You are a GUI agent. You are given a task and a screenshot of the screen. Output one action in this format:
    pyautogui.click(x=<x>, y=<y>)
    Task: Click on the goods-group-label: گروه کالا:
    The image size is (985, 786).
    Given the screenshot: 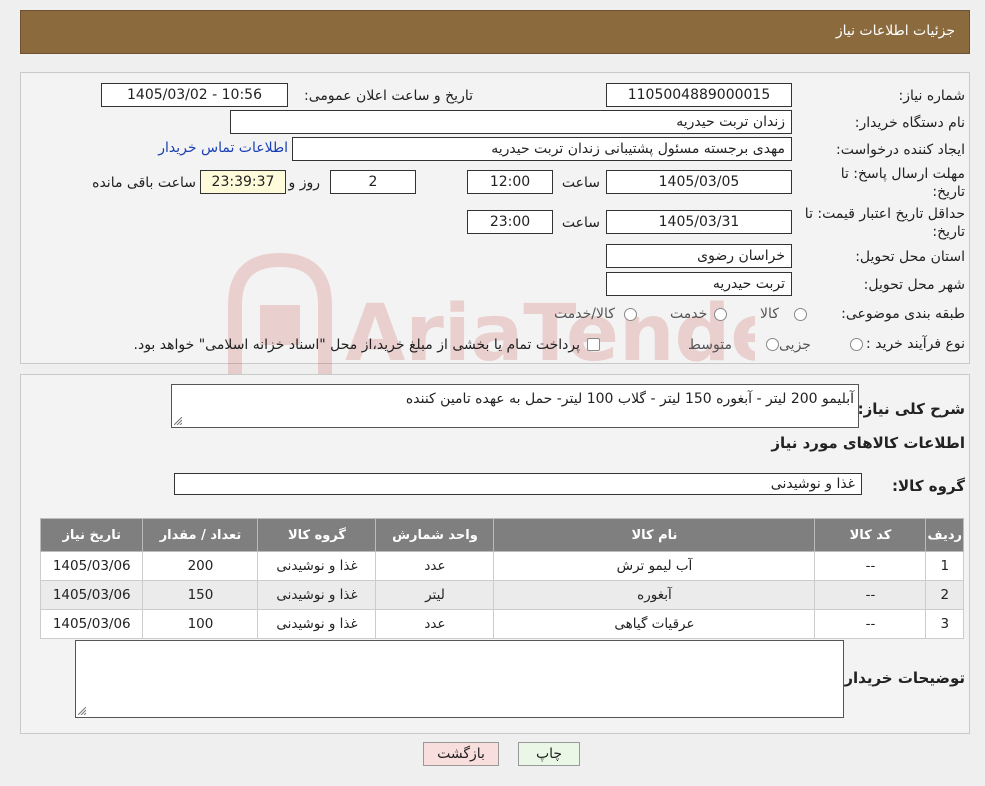 What is the action you would take?
    pyautogui.click(x=928, y=486)
    